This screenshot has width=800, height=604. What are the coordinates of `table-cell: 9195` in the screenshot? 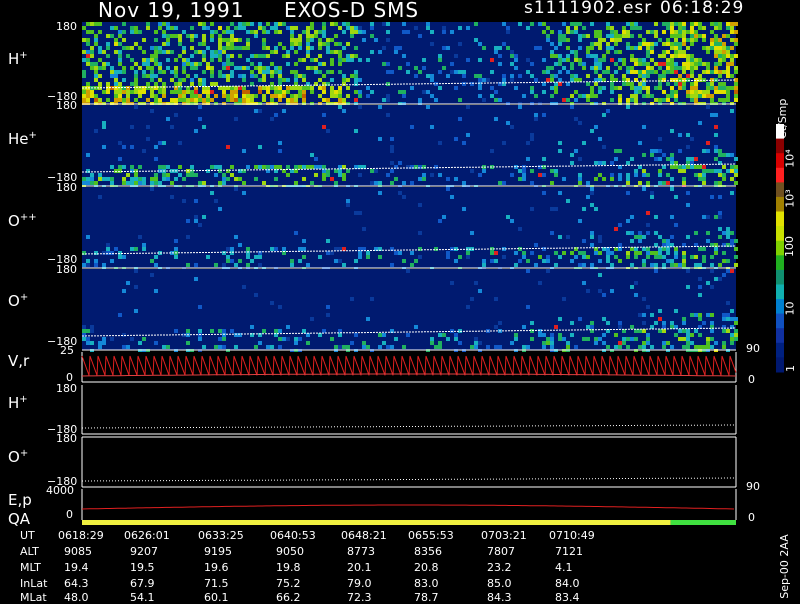 It's located at (218, 551).